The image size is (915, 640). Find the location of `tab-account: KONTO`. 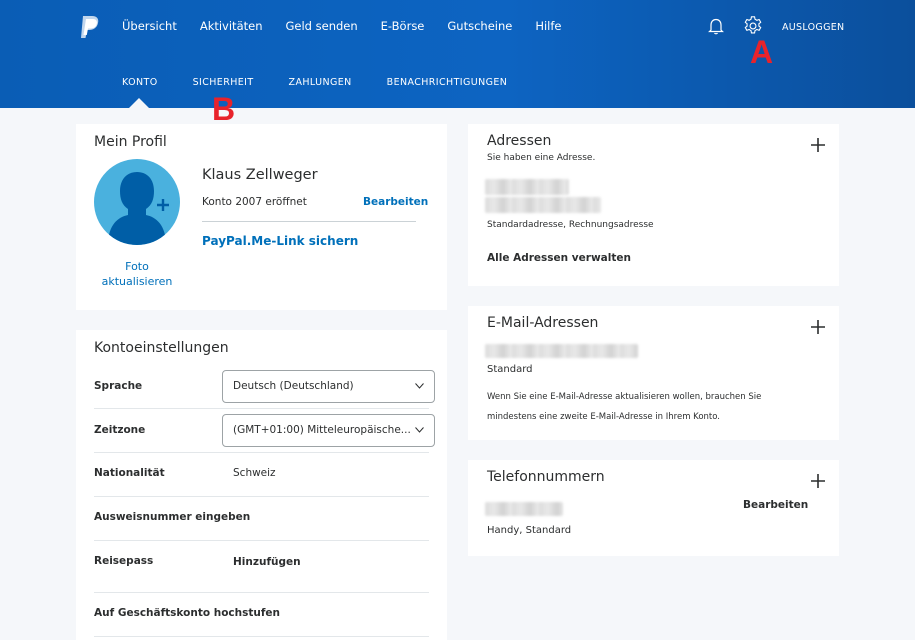

tab-account: KONTO is located at coordinates (140, 82).